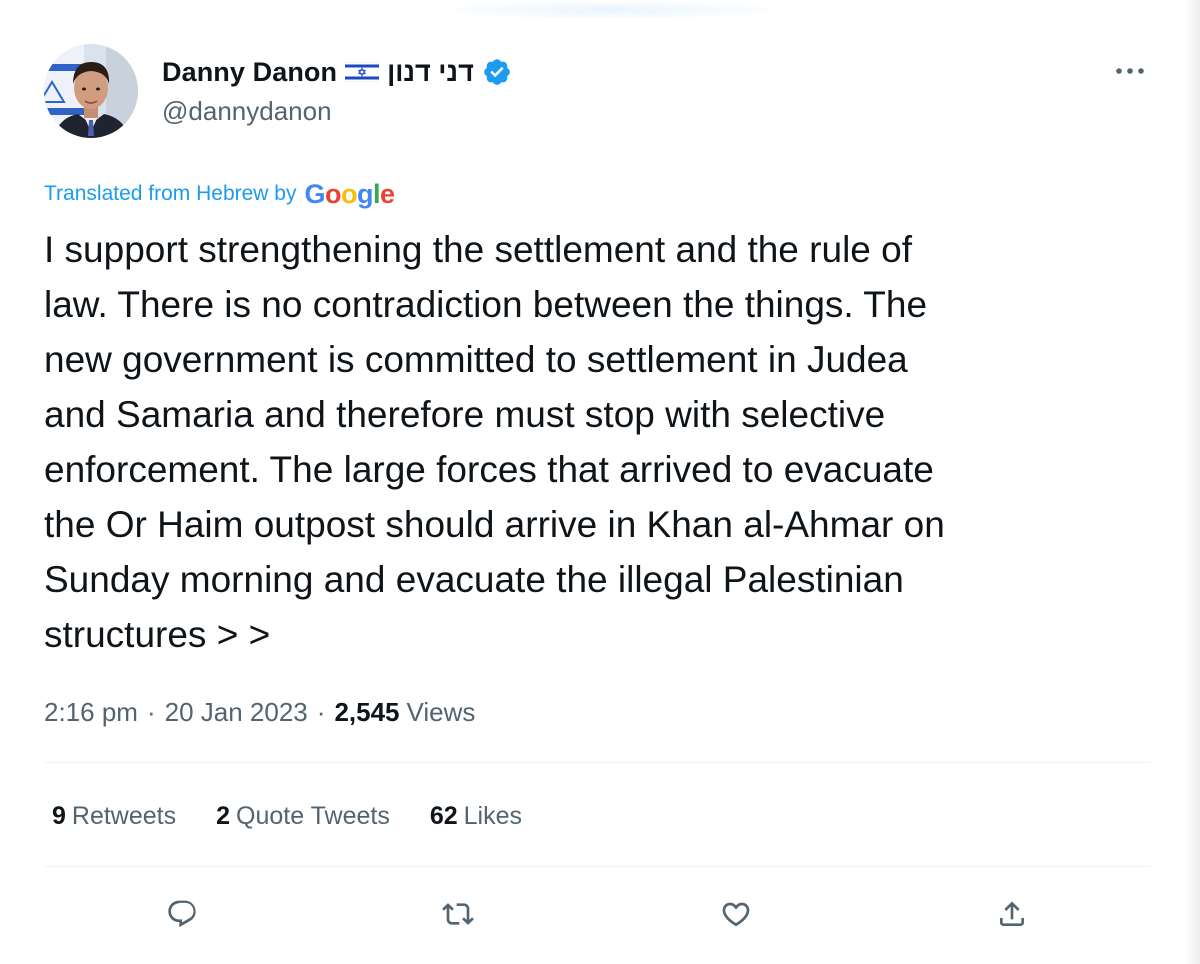 This screenshot has height=964, width=1200. Describe the element at coordinates (610, 10) in the screenshot. I see `top-glow-decoration` at that location.